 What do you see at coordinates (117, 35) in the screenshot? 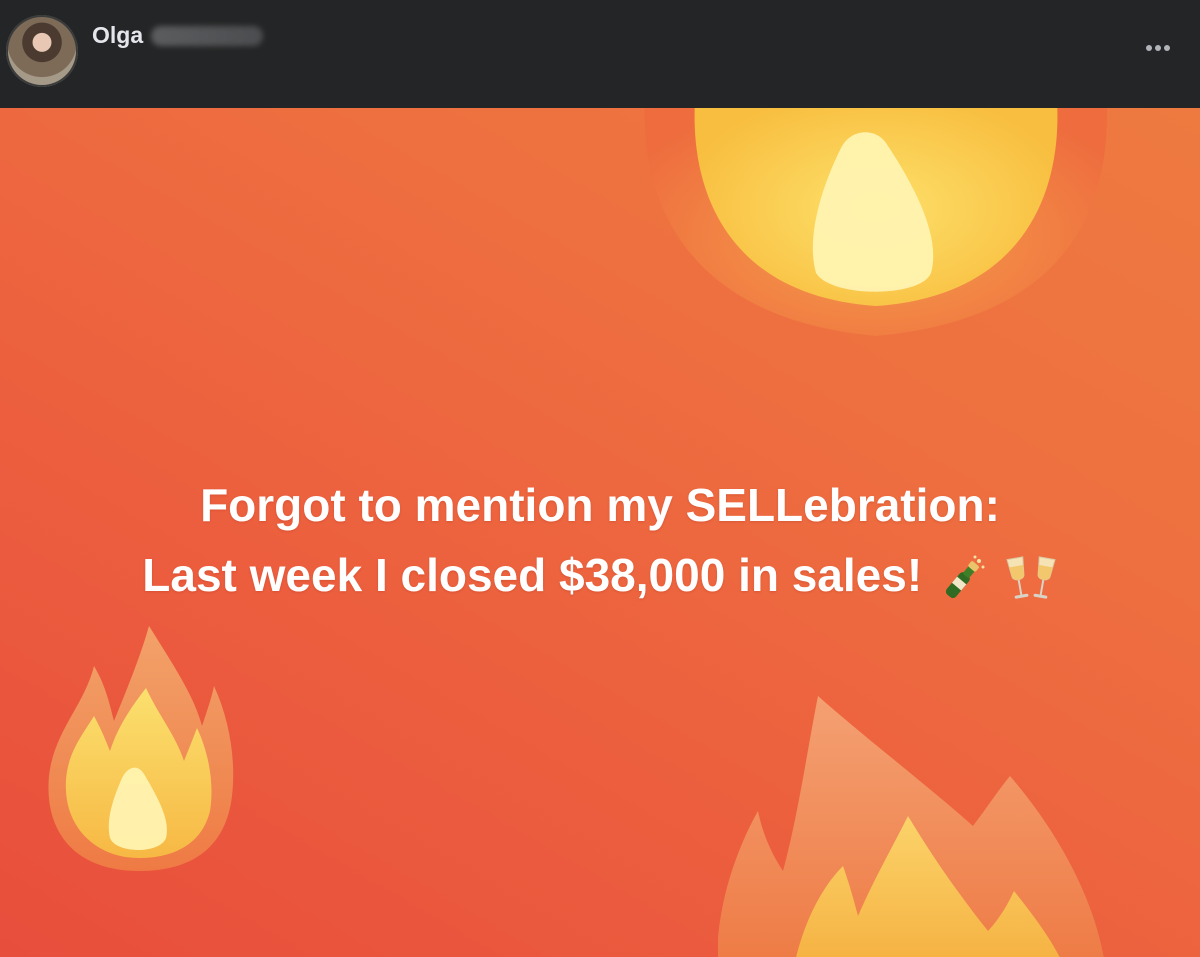
I see `author-first-name: Olga` at bounding box center [117, 35].